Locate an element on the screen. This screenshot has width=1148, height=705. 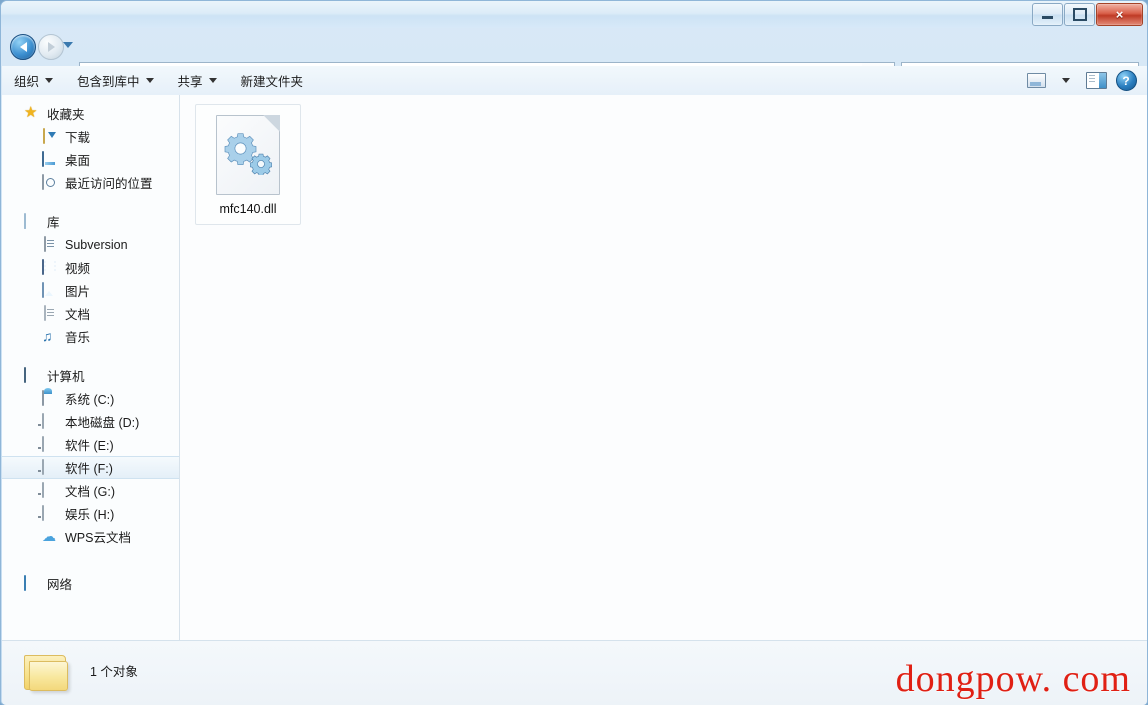
preview-pane-icon is located at coordinates (1096, 80).